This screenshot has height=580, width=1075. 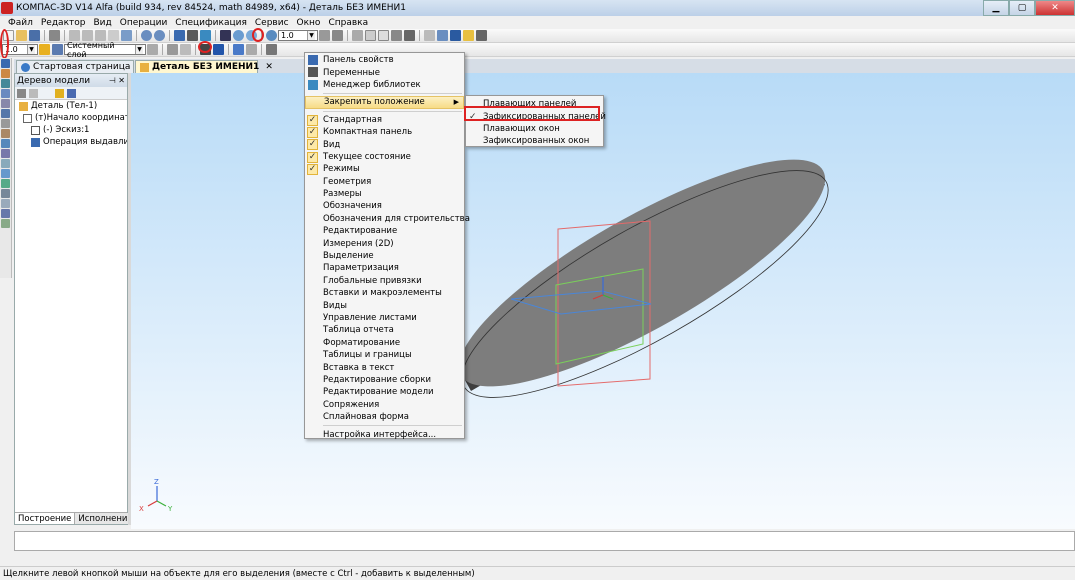 What do you see at coordinates (384, 169) in the screenshot?
I see `menu-item-modes: ✓ Режимы` at bounding box center [384, 169].